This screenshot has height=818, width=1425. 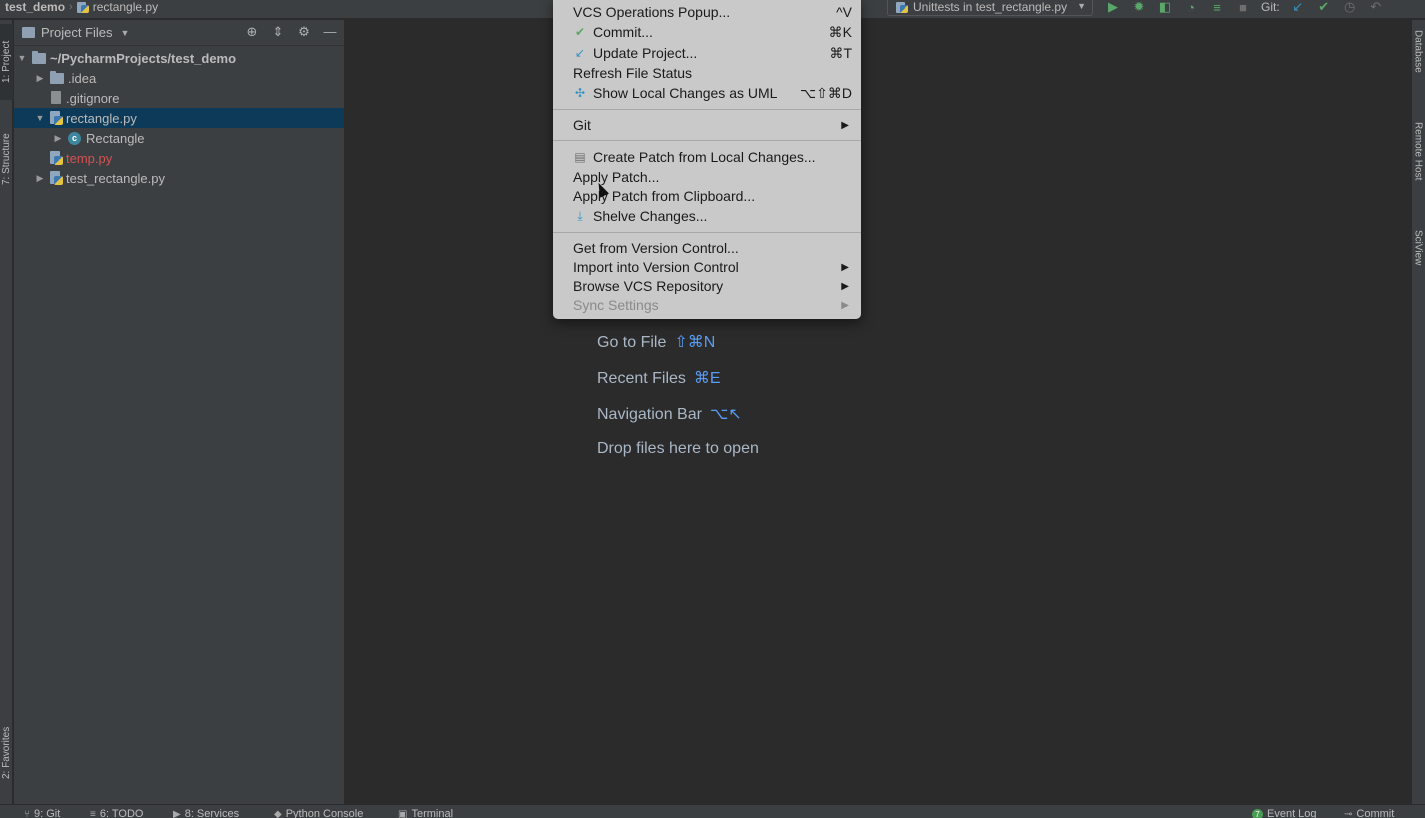 What do you see at coordinates (1350, 7) in the screenshot?
I see `history-icon: ◷` at bounding box center [1350, 7].